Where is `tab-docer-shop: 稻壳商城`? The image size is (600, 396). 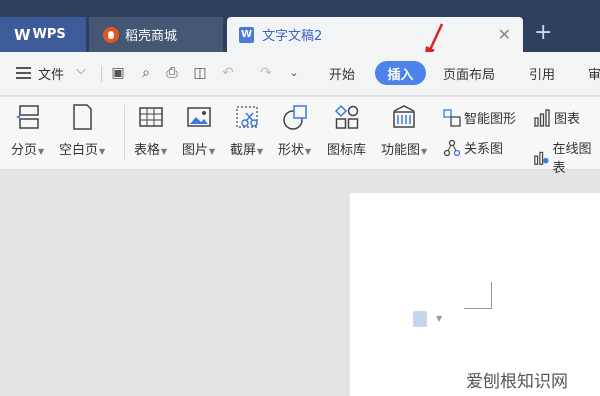
tab-docer-shop: 稻壳商城 is located at coordinates (156, 34).